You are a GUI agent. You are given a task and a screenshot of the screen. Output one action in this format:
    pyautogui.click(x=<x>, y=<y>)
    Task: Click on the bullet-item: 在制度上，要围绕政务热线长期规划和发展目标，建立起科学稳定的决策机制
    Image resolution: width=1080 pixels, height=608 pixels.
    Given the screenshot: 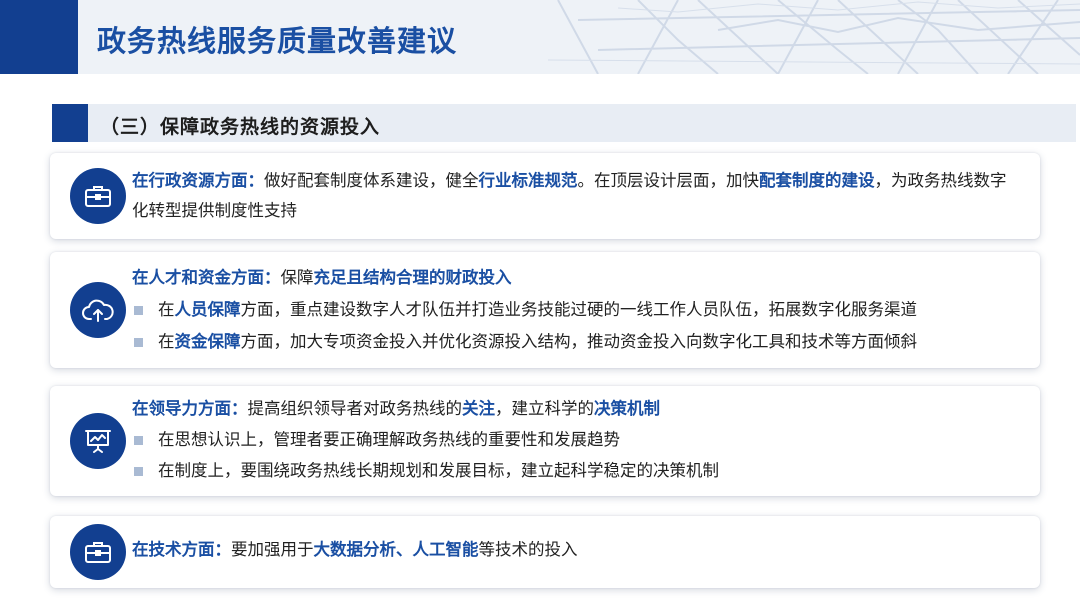 What is the action you would take?
    pyautogui.click(x=577, y=470)
    